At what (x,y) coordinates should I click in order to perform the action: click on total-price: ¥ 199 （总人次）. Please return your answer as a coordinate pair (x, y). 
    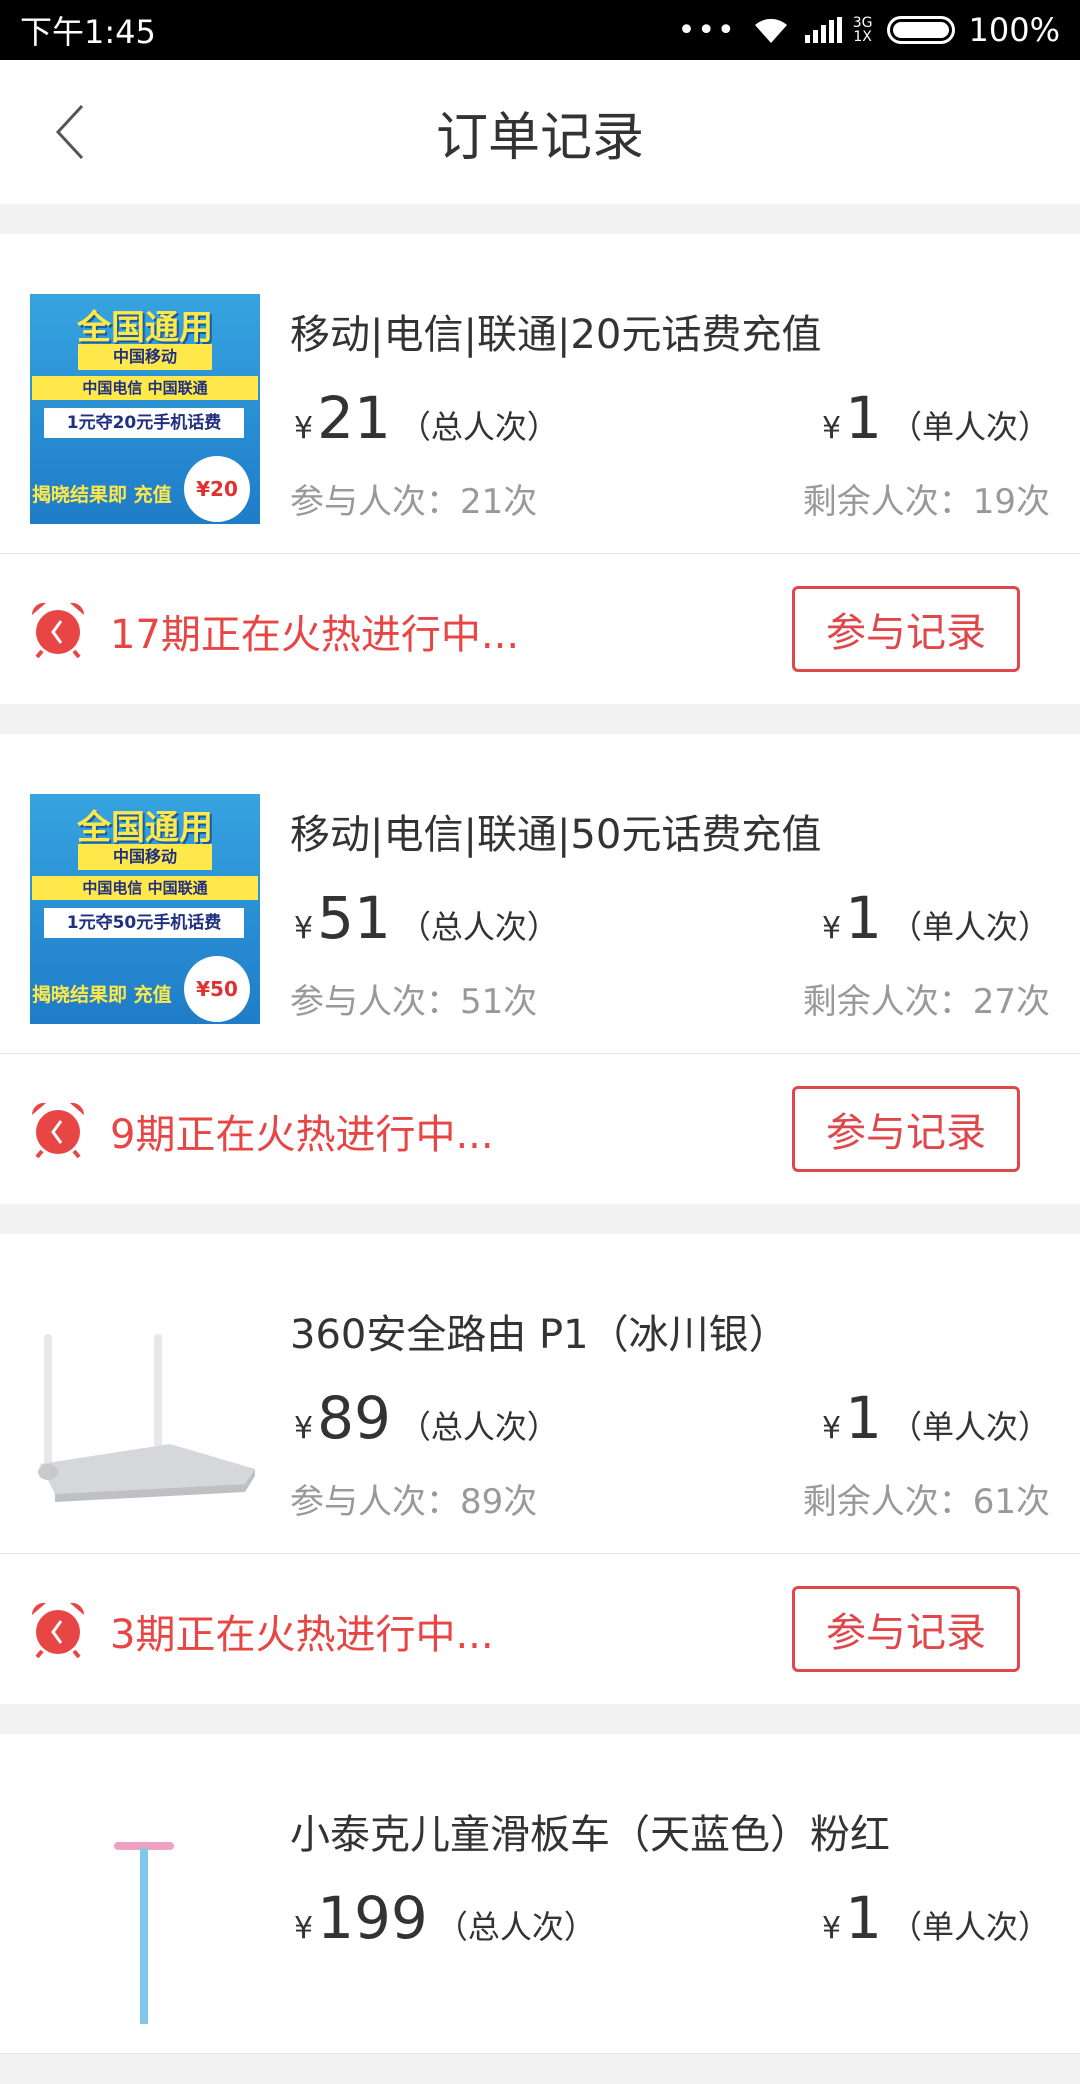
    Looking at the image, I should click on (445, 1918).